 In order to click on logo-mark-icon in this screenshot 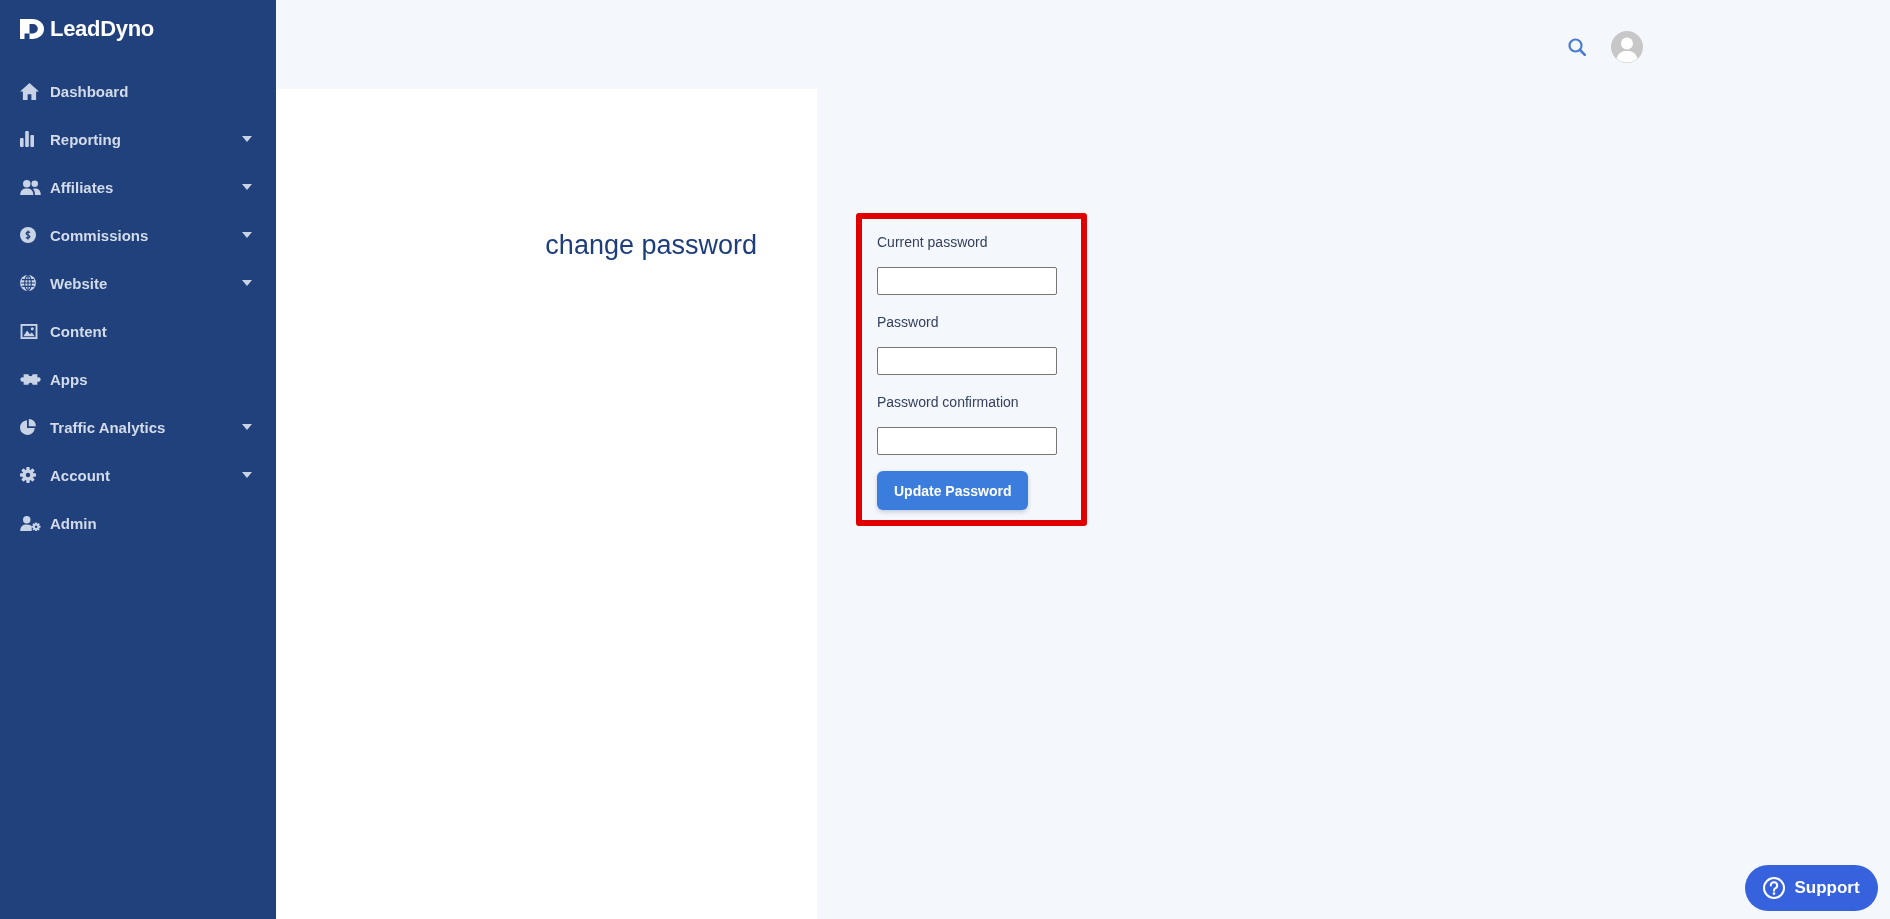, I will do `click(32, 29)`.